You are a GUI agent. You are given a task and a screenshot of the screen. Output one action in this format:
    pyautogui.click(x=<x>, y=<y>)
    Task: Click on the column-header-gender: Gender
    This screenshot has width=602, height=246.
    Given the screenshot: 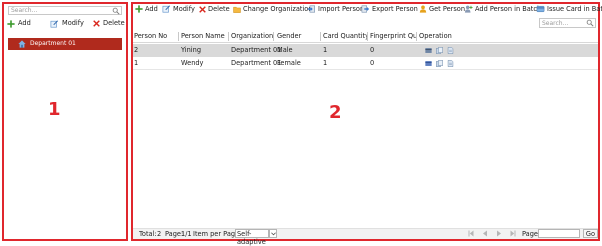 What is the action you would take?
    pyautogui.click(x=299, y=36)
    